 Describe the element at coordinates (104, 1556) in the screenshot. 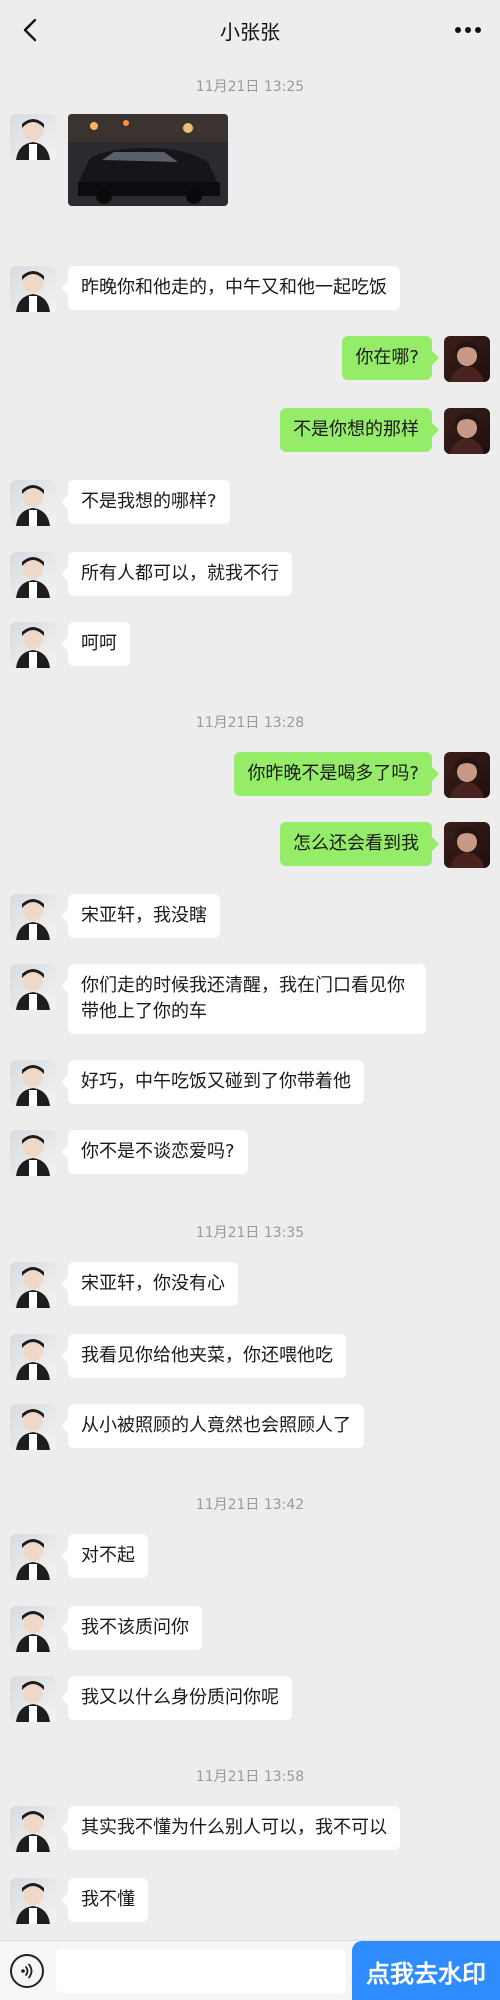

I see `received-message: 对不起` at that location.